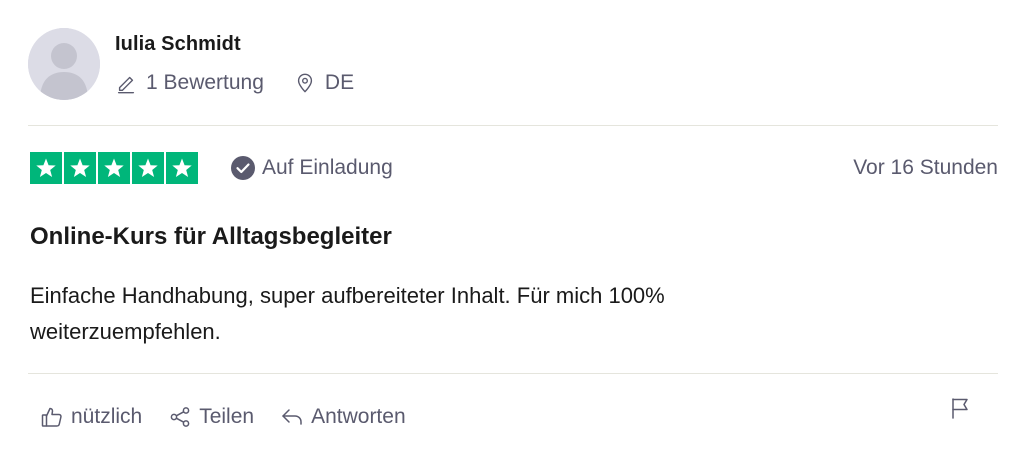 Image resolution: width=1024 pixels, height=464 pixels. I want to click on thumbs-up-icon, so click(51, 417).